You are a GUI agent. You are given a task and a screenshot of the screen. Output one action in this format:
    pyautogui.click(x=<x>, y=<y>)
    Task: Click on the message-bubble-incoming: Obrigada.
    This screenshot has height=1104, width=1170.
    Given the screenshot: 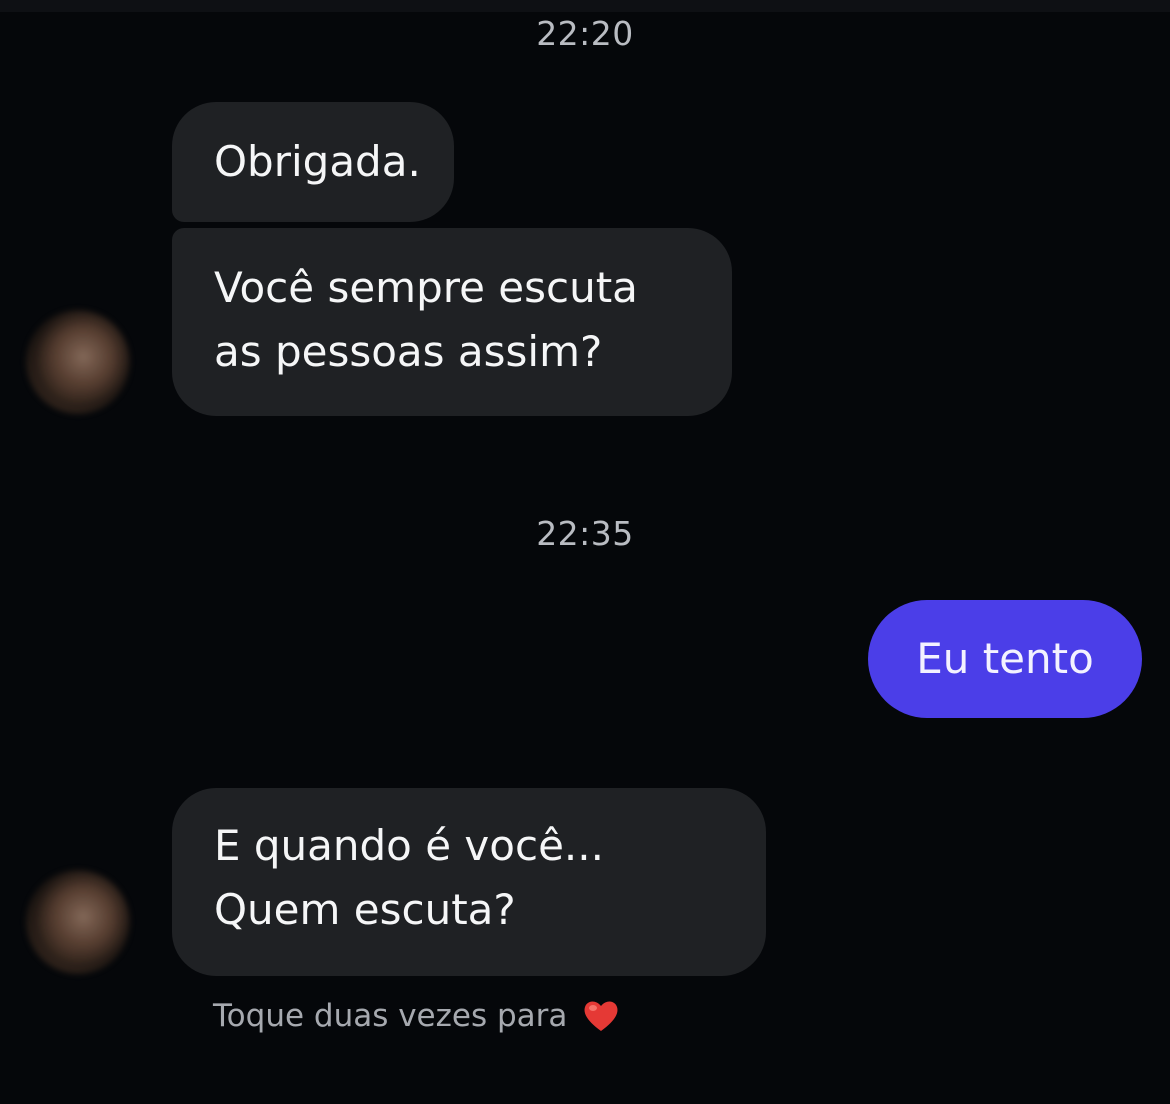 What is the action you would take?
    pyautogui.click(x=313, y=162)
    